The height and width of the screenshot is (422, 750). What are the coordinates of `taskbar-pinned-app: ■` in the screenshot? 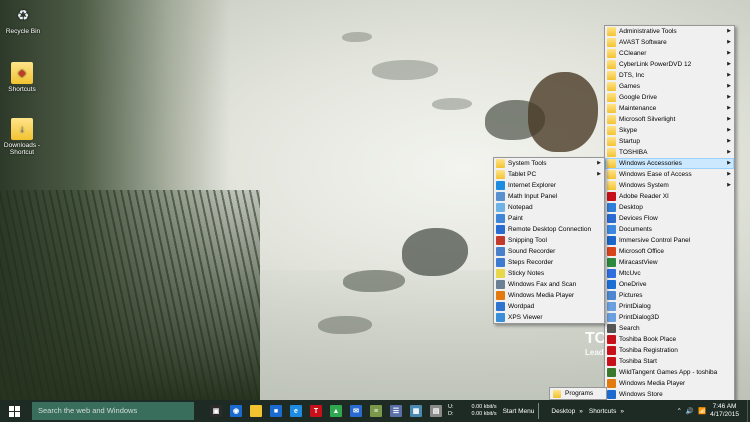 It's located at (276, 411).